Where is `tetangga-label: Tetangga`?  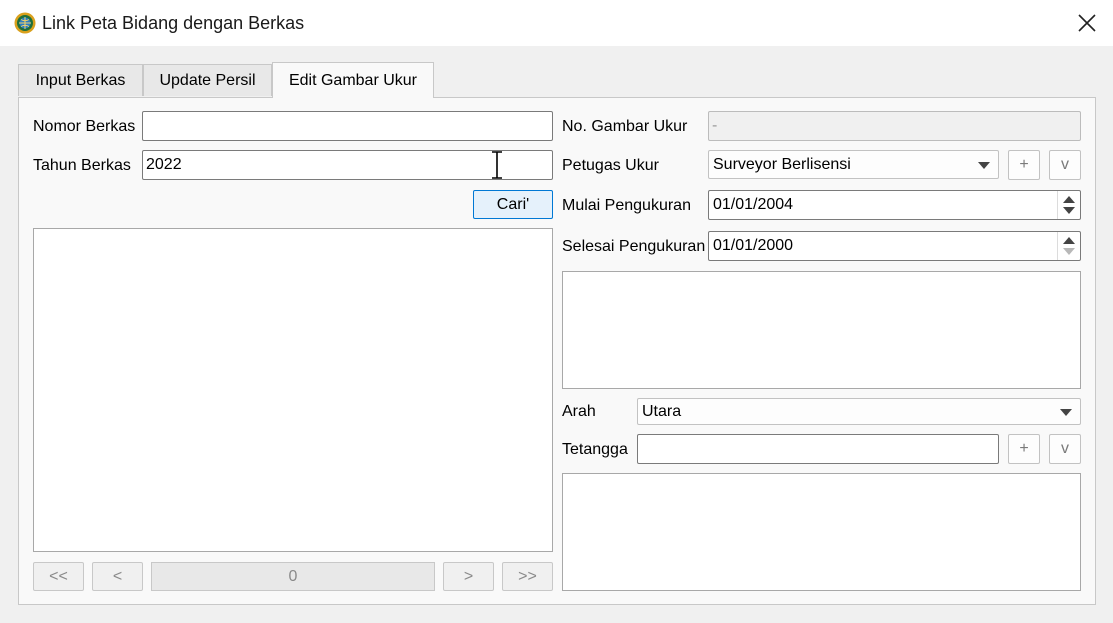
tetangga-label: Tetangga is located at coordinates (595, 449).